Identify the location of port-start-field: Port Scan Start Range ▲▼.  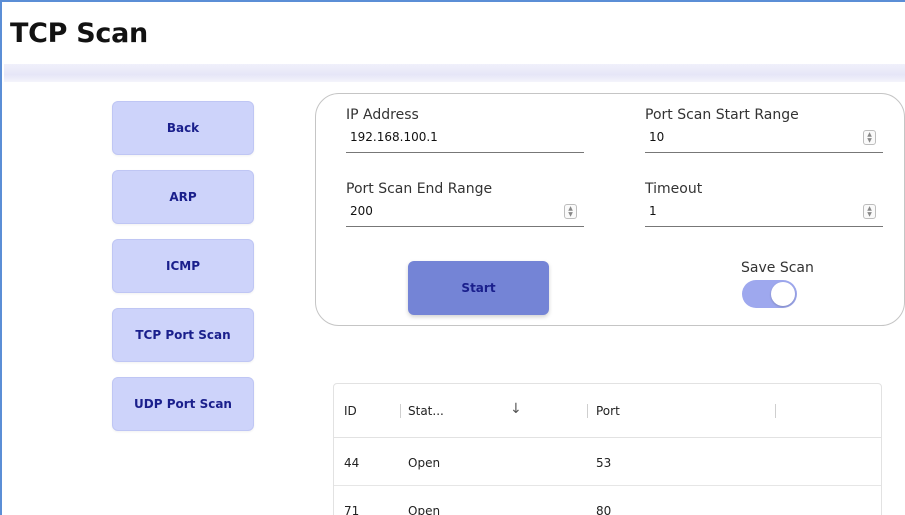
(764, 130).